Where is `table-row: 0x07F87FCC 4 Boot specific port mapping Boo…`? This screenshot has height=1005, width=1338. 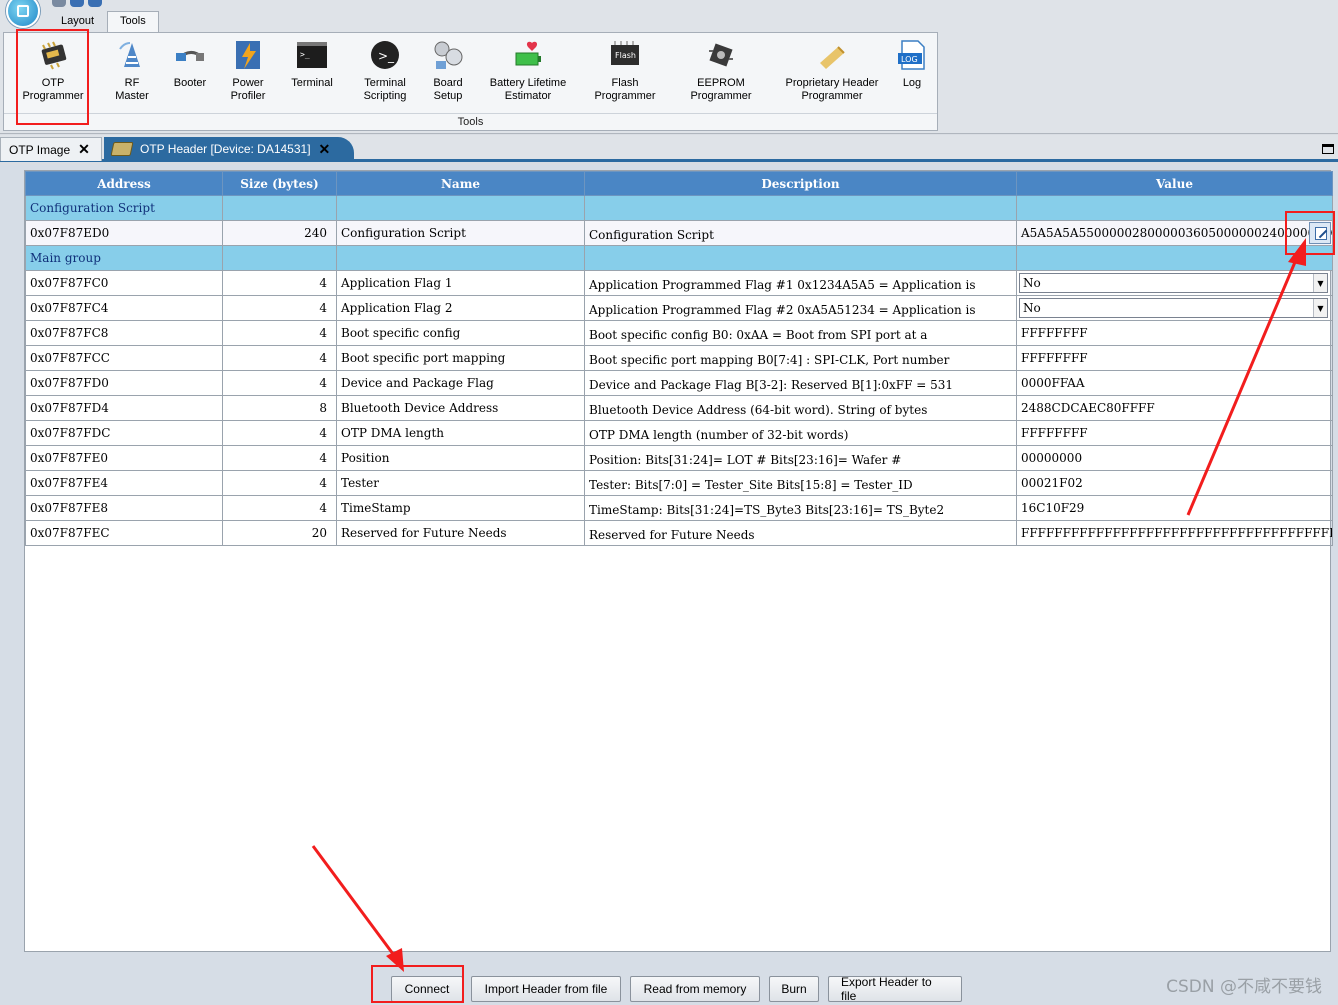
table-row: 0x07F87FCC 4 Boot specific port mapping Boo… is located at coordinates (679, 358).